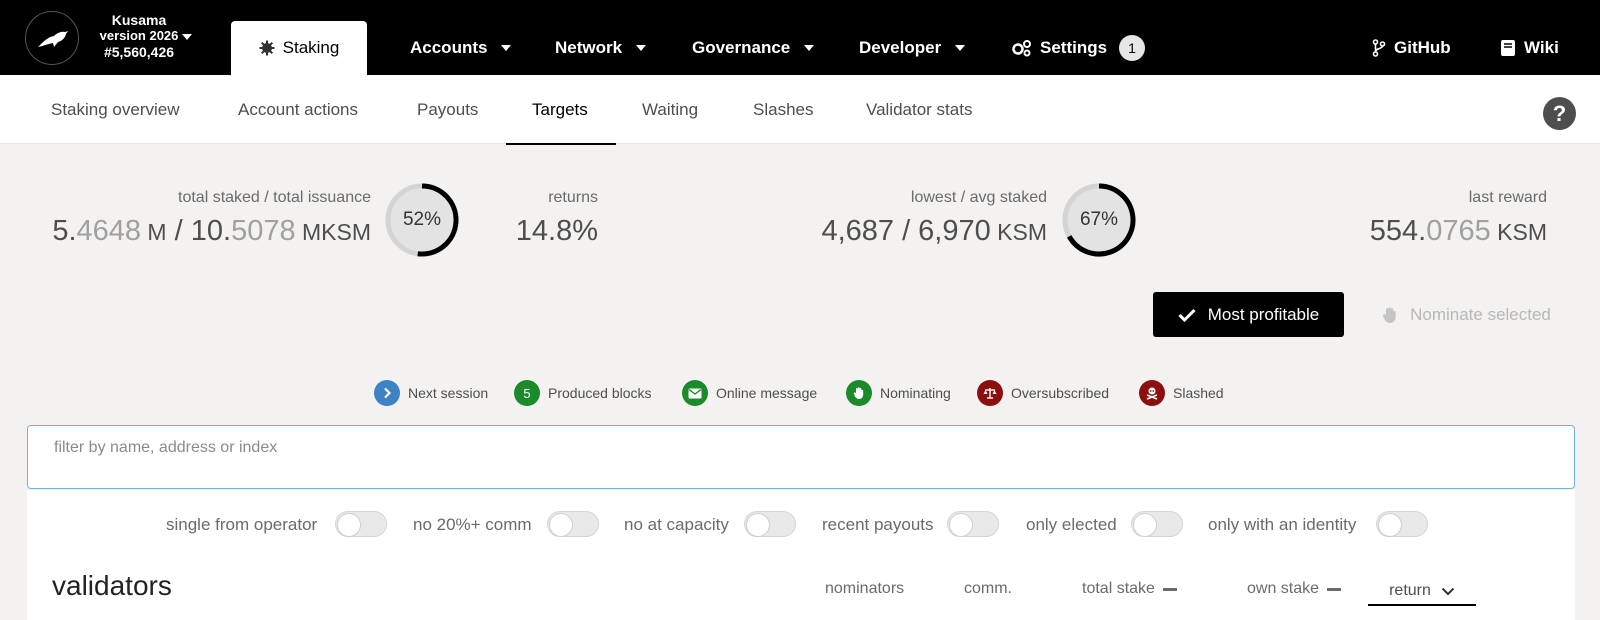 This screenshot has height=620, width=1600. Describe the element at coordinates (695, 393) in the screenshot. I see `envelope-icon` at that location.